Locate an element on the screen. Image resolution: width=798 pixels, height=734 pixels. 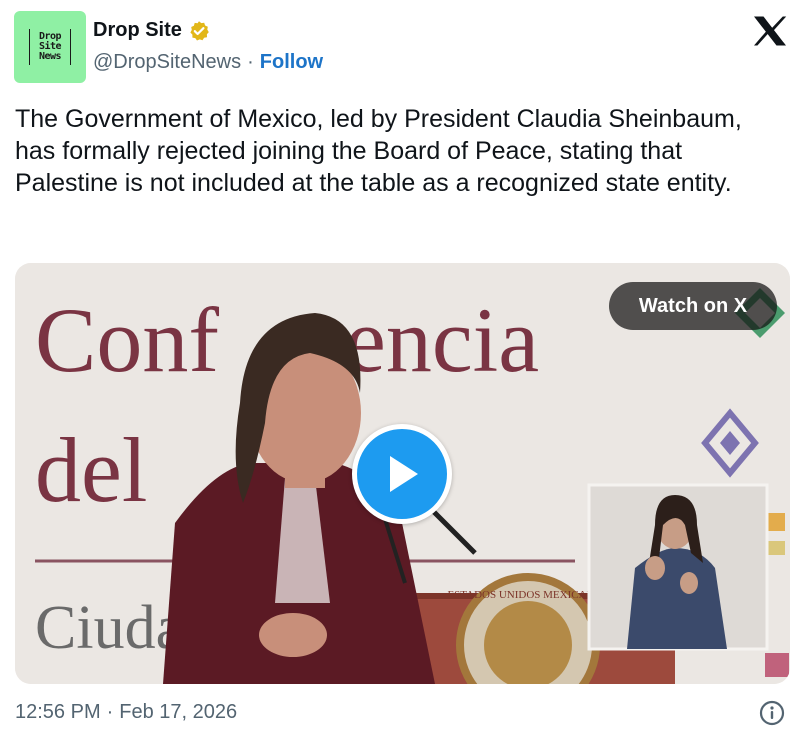
watch-on-x-button: Watch on X is located at coordinates (693, 306).